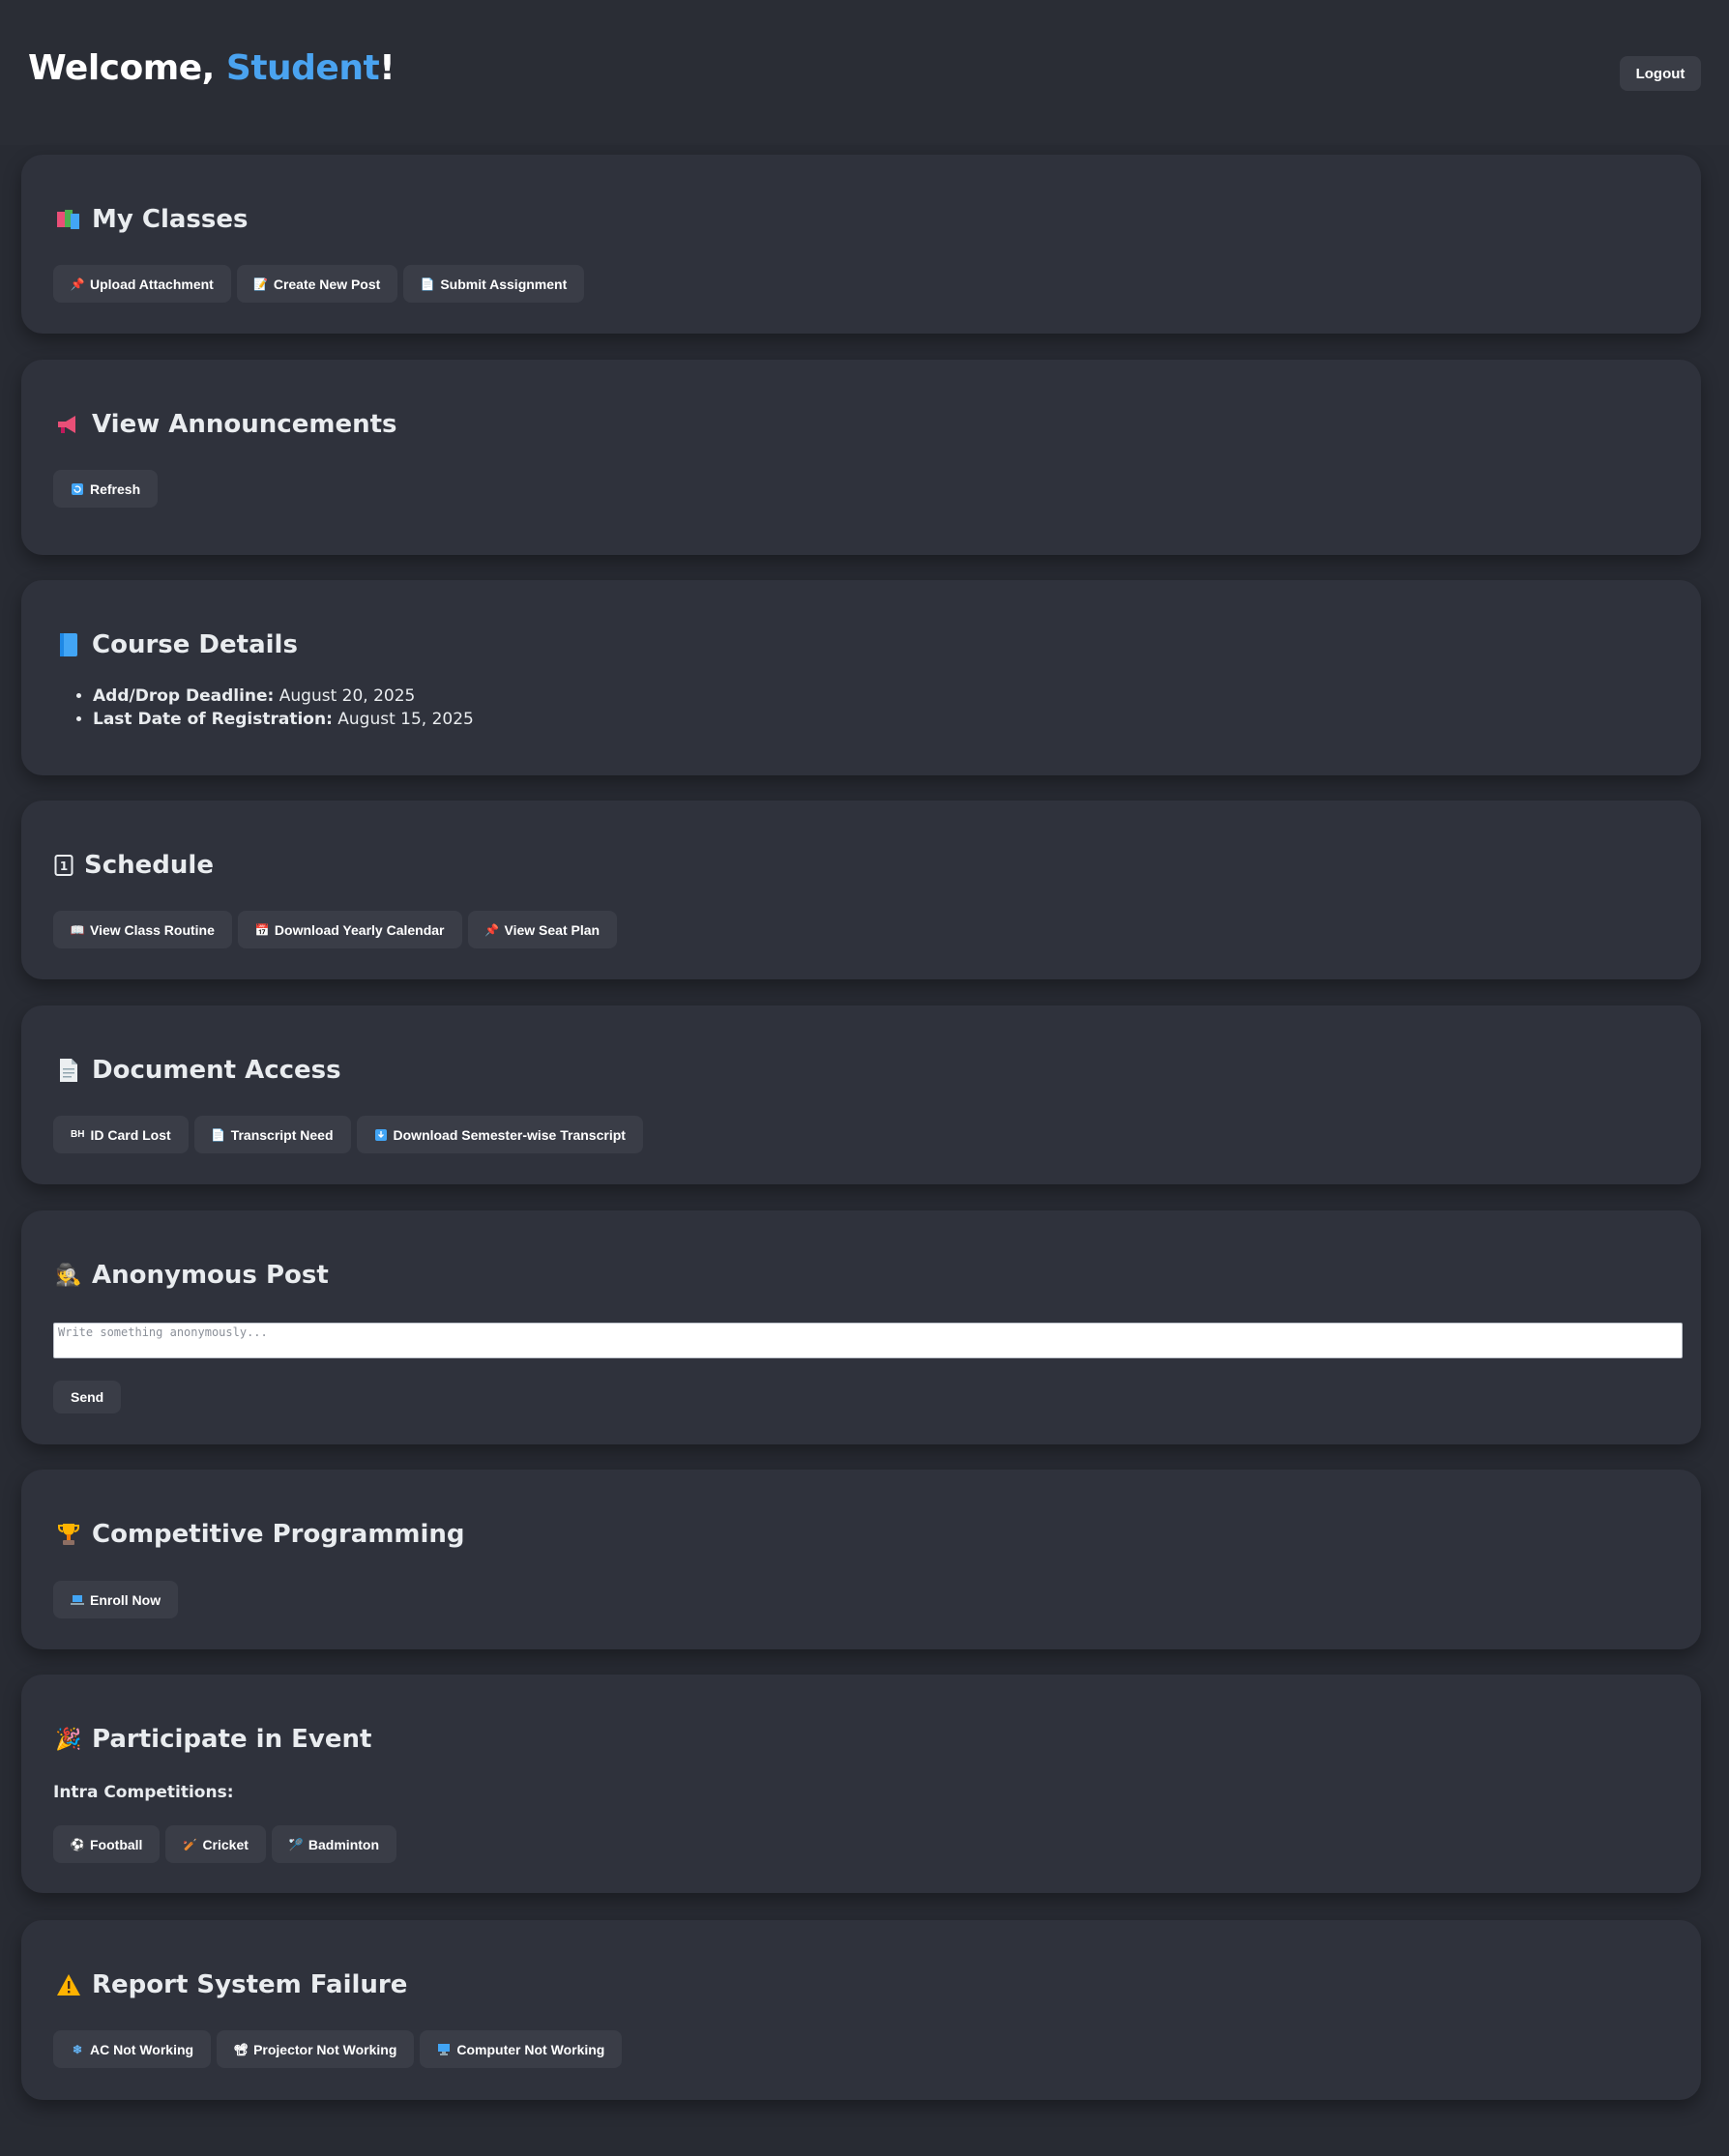 The width and height of the screenshot is (1729, 2156). What do you see at coordinates (317, 284) in the screenshot?
I see `create-new-post-button: 📝 Create New Post` at bounding box center [317, 284].